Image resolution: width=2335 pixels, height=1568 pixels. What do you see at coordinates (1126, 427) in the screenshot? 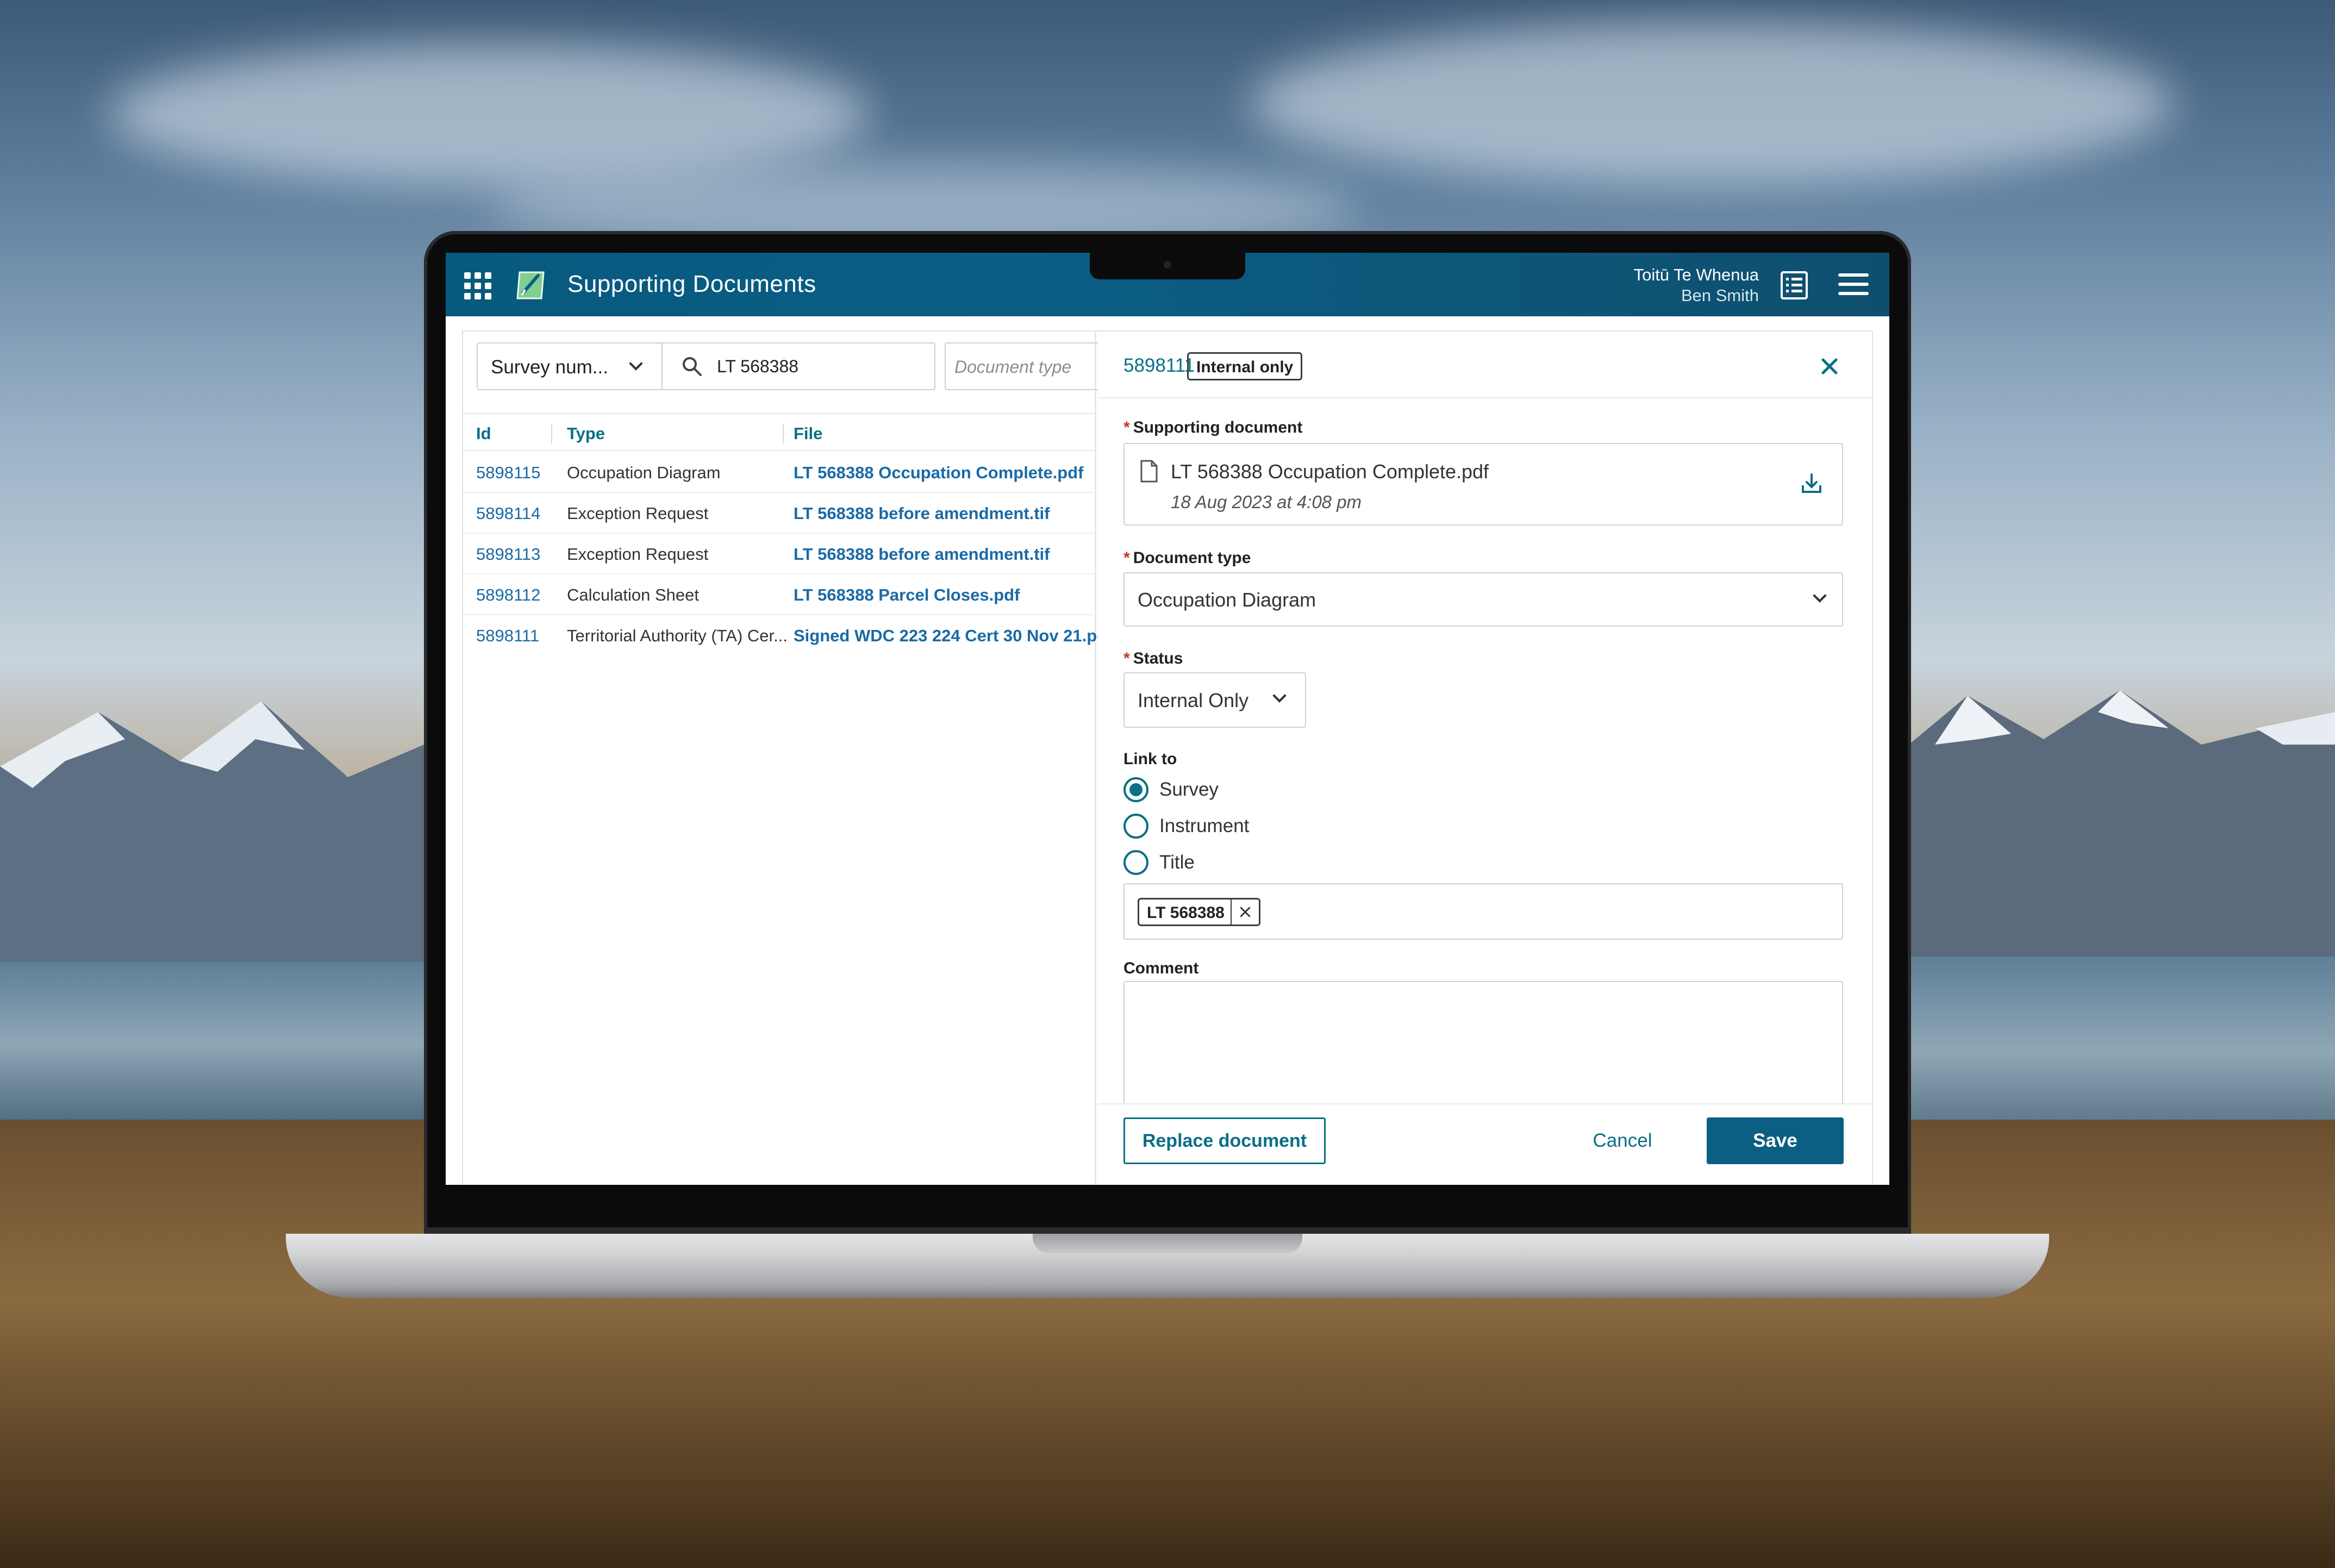
I see `required-marker: *` at bounding box center [1126, 427].